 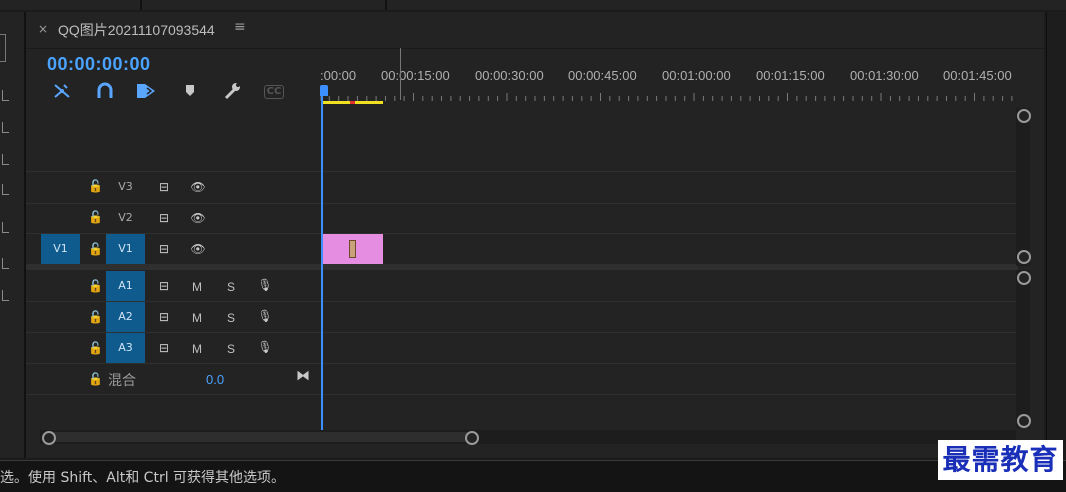 I want to click on track-target-a3: A3, so click(x=125, y=348).